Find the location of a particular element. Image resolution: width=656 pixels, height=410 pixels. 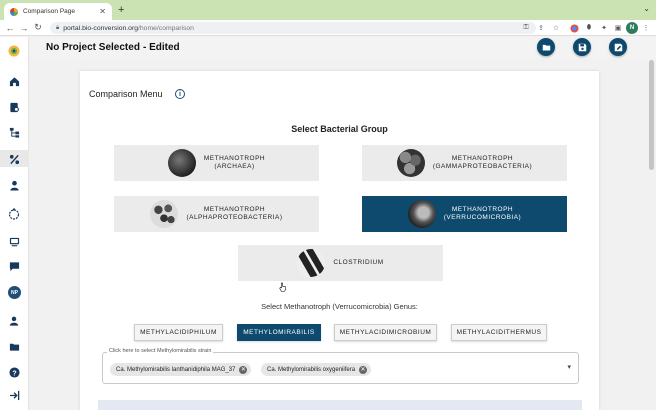

group-gammaproteobacteria: METHANOTROPH (GAMMAPROTEOBACTERIA) is located at coordinates (464, 163).